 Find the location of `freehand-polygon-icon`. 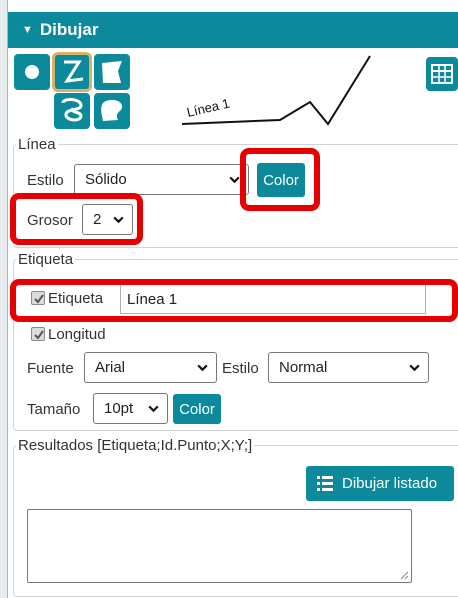

freehand-polygon-icon is located at coordinates (112, 110).